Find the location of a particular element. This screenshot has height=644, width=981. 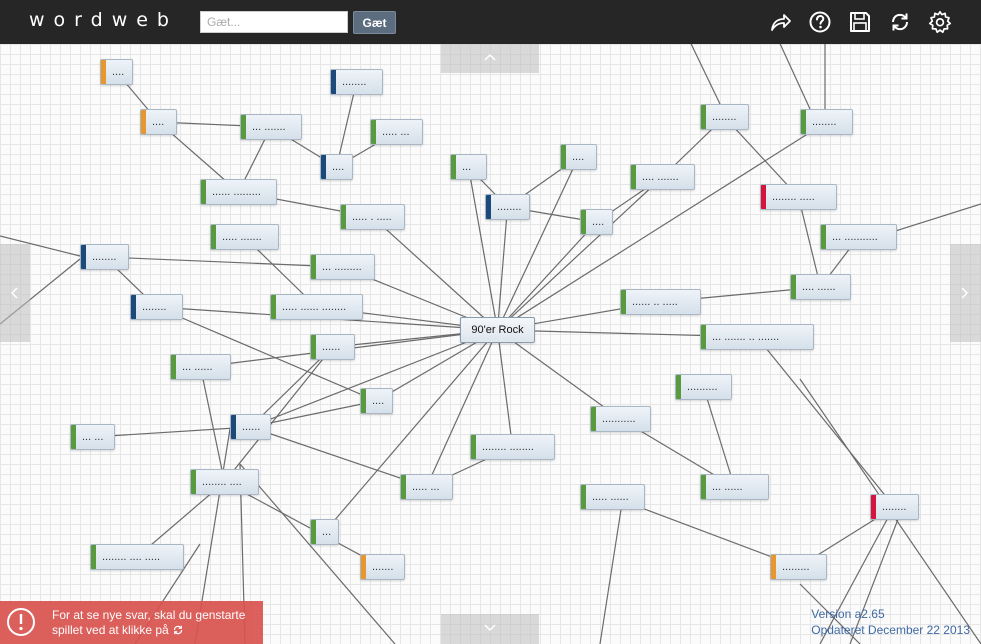

scroll-up-button is located at coordinates (490, 58).